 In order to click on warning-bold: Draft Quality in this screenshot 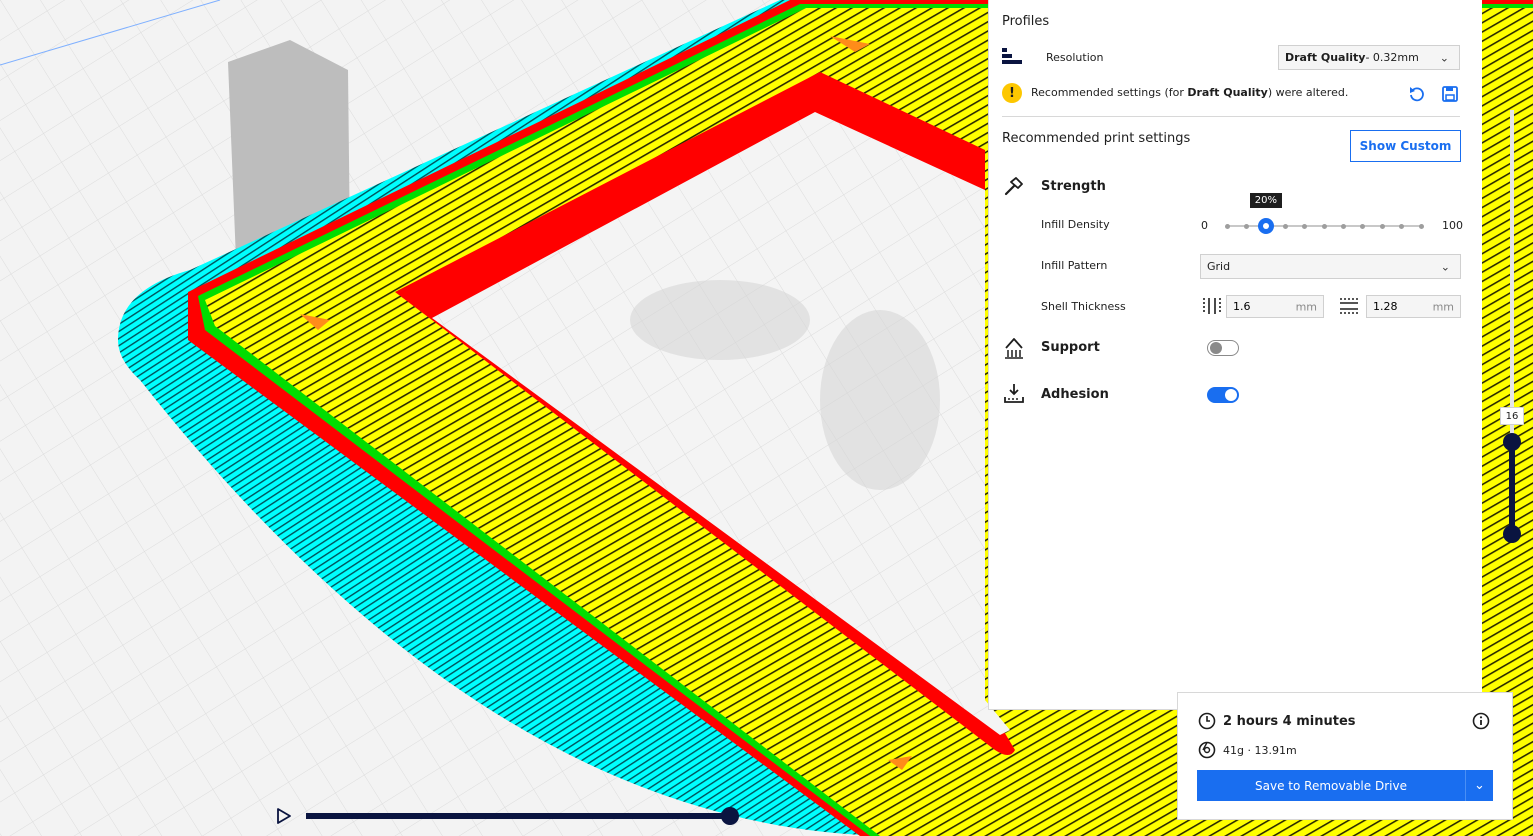, I will do `click(1227, 92)`.